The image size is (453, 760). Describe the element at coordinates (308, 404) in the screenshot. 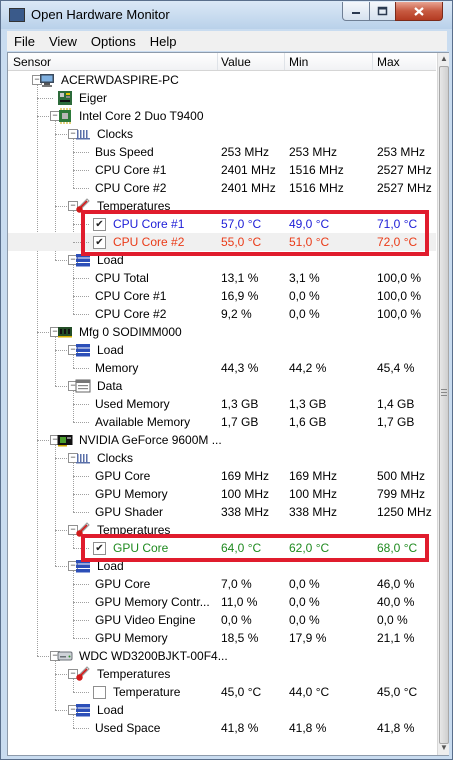

I see `sensor-min: 1,3 GB` at that location.